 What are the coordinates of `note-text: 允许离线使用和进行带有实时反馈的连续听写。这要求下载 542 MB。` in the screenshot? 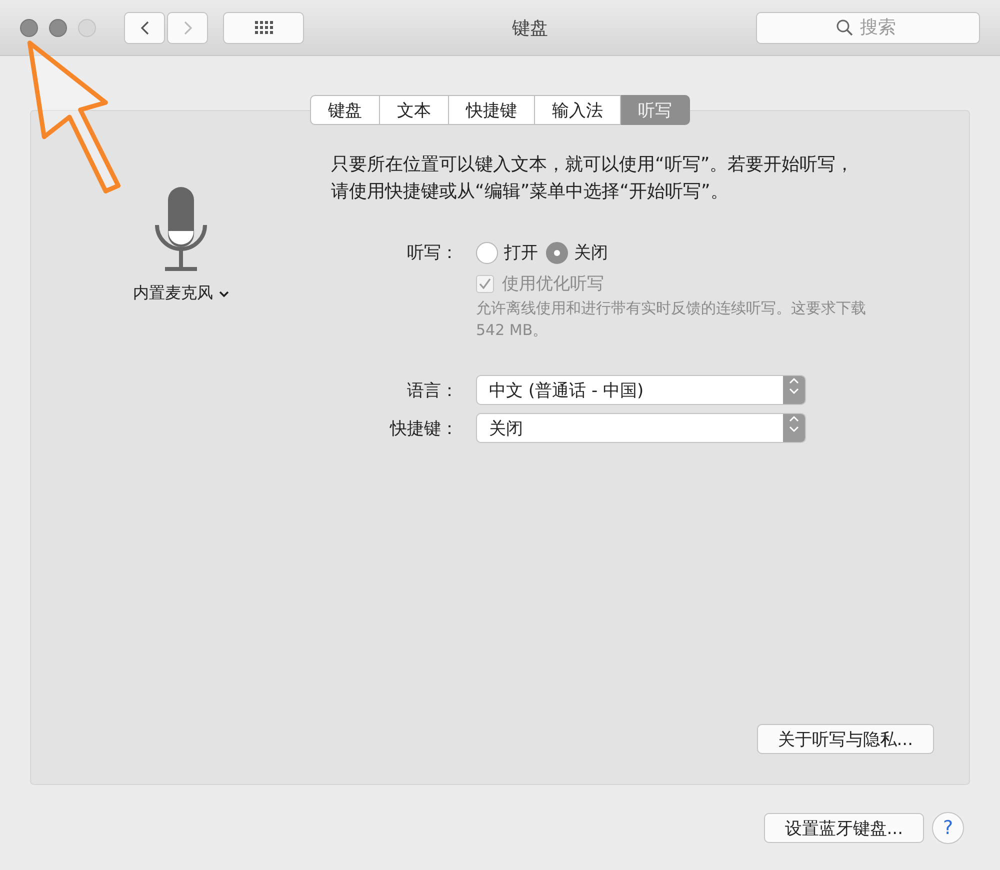 It's located at (671, 319).